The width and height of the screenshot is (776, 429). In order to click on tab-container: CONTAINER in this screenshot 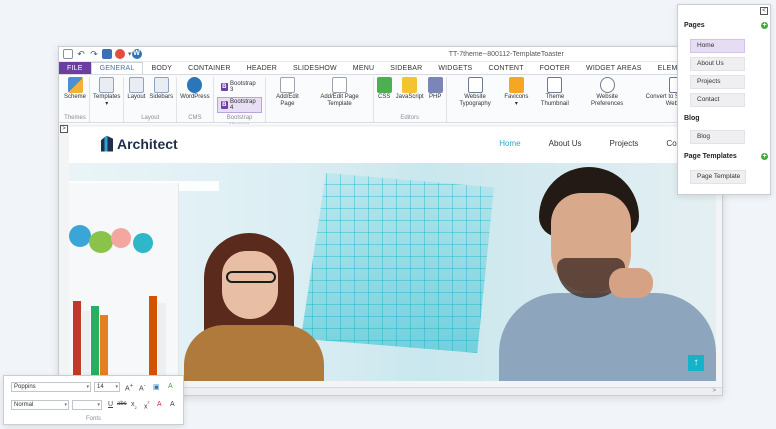, I will do `click(209, 68)`.